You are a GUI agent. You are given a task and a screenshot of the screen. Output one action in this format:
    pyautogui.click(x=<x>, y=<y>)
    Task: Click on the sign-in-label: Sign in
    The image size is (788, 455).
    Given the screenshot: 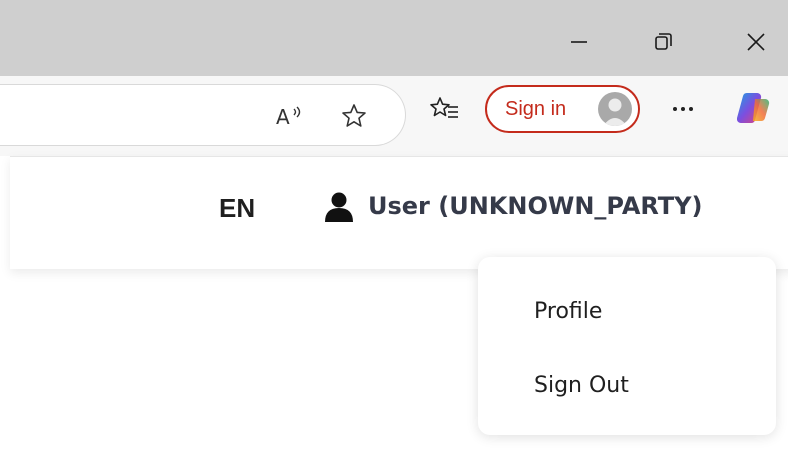 What is the action you would take?
    pyautogui.click(x=536, y=108)
    